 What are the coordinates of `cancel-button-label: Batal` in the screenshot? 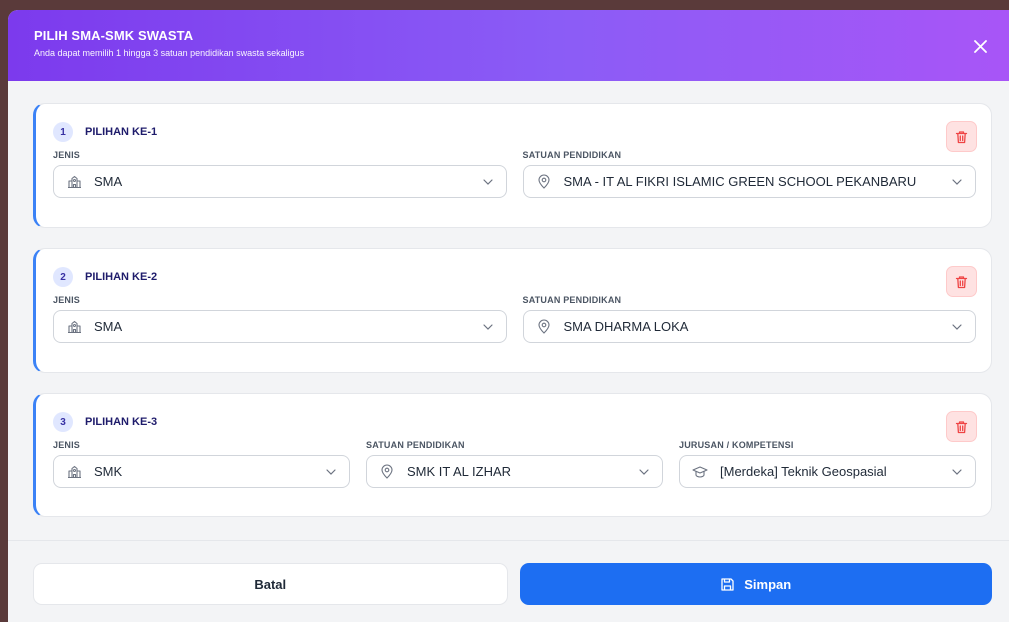 It's located at (270, 584).